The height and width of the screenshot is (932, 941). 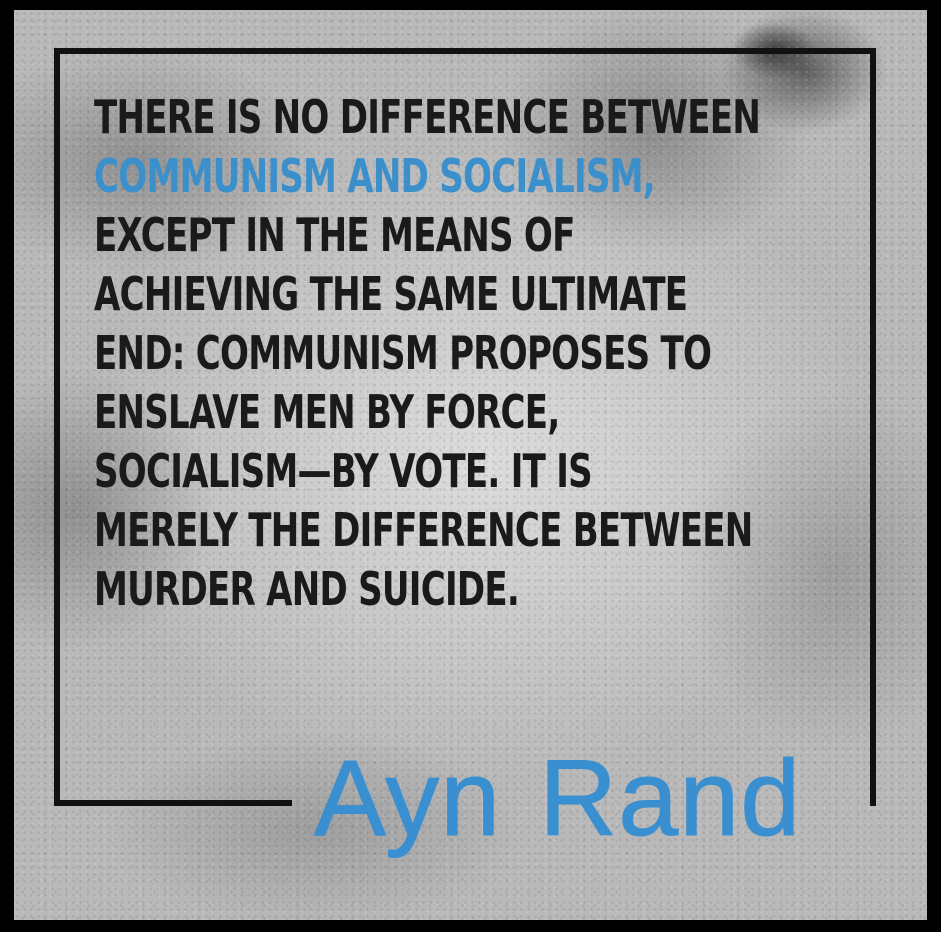 What do you see at coordinates (403, 353) in the screenshot?
I see `quote-line: END: COMMUNISM PROPOSES TO` at bounding box center [403, 353].